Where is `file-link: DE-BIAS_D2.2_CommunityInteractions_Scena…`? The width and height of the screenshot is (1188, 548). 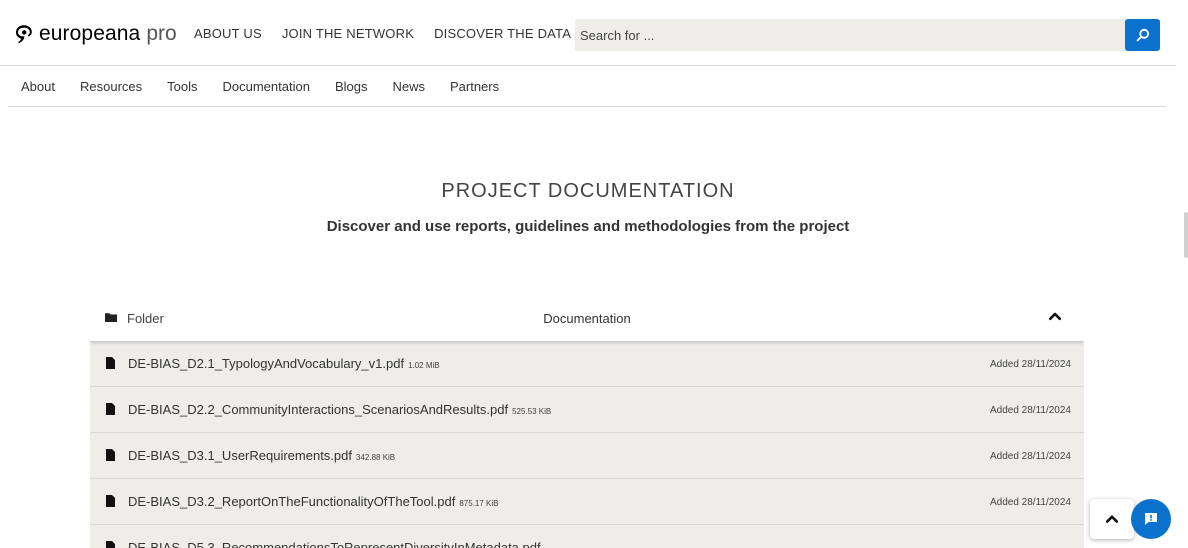 file-link: DE-BIAS_D2.2_CommunityInteractions_Scena… is located at coordinates (339, 409).